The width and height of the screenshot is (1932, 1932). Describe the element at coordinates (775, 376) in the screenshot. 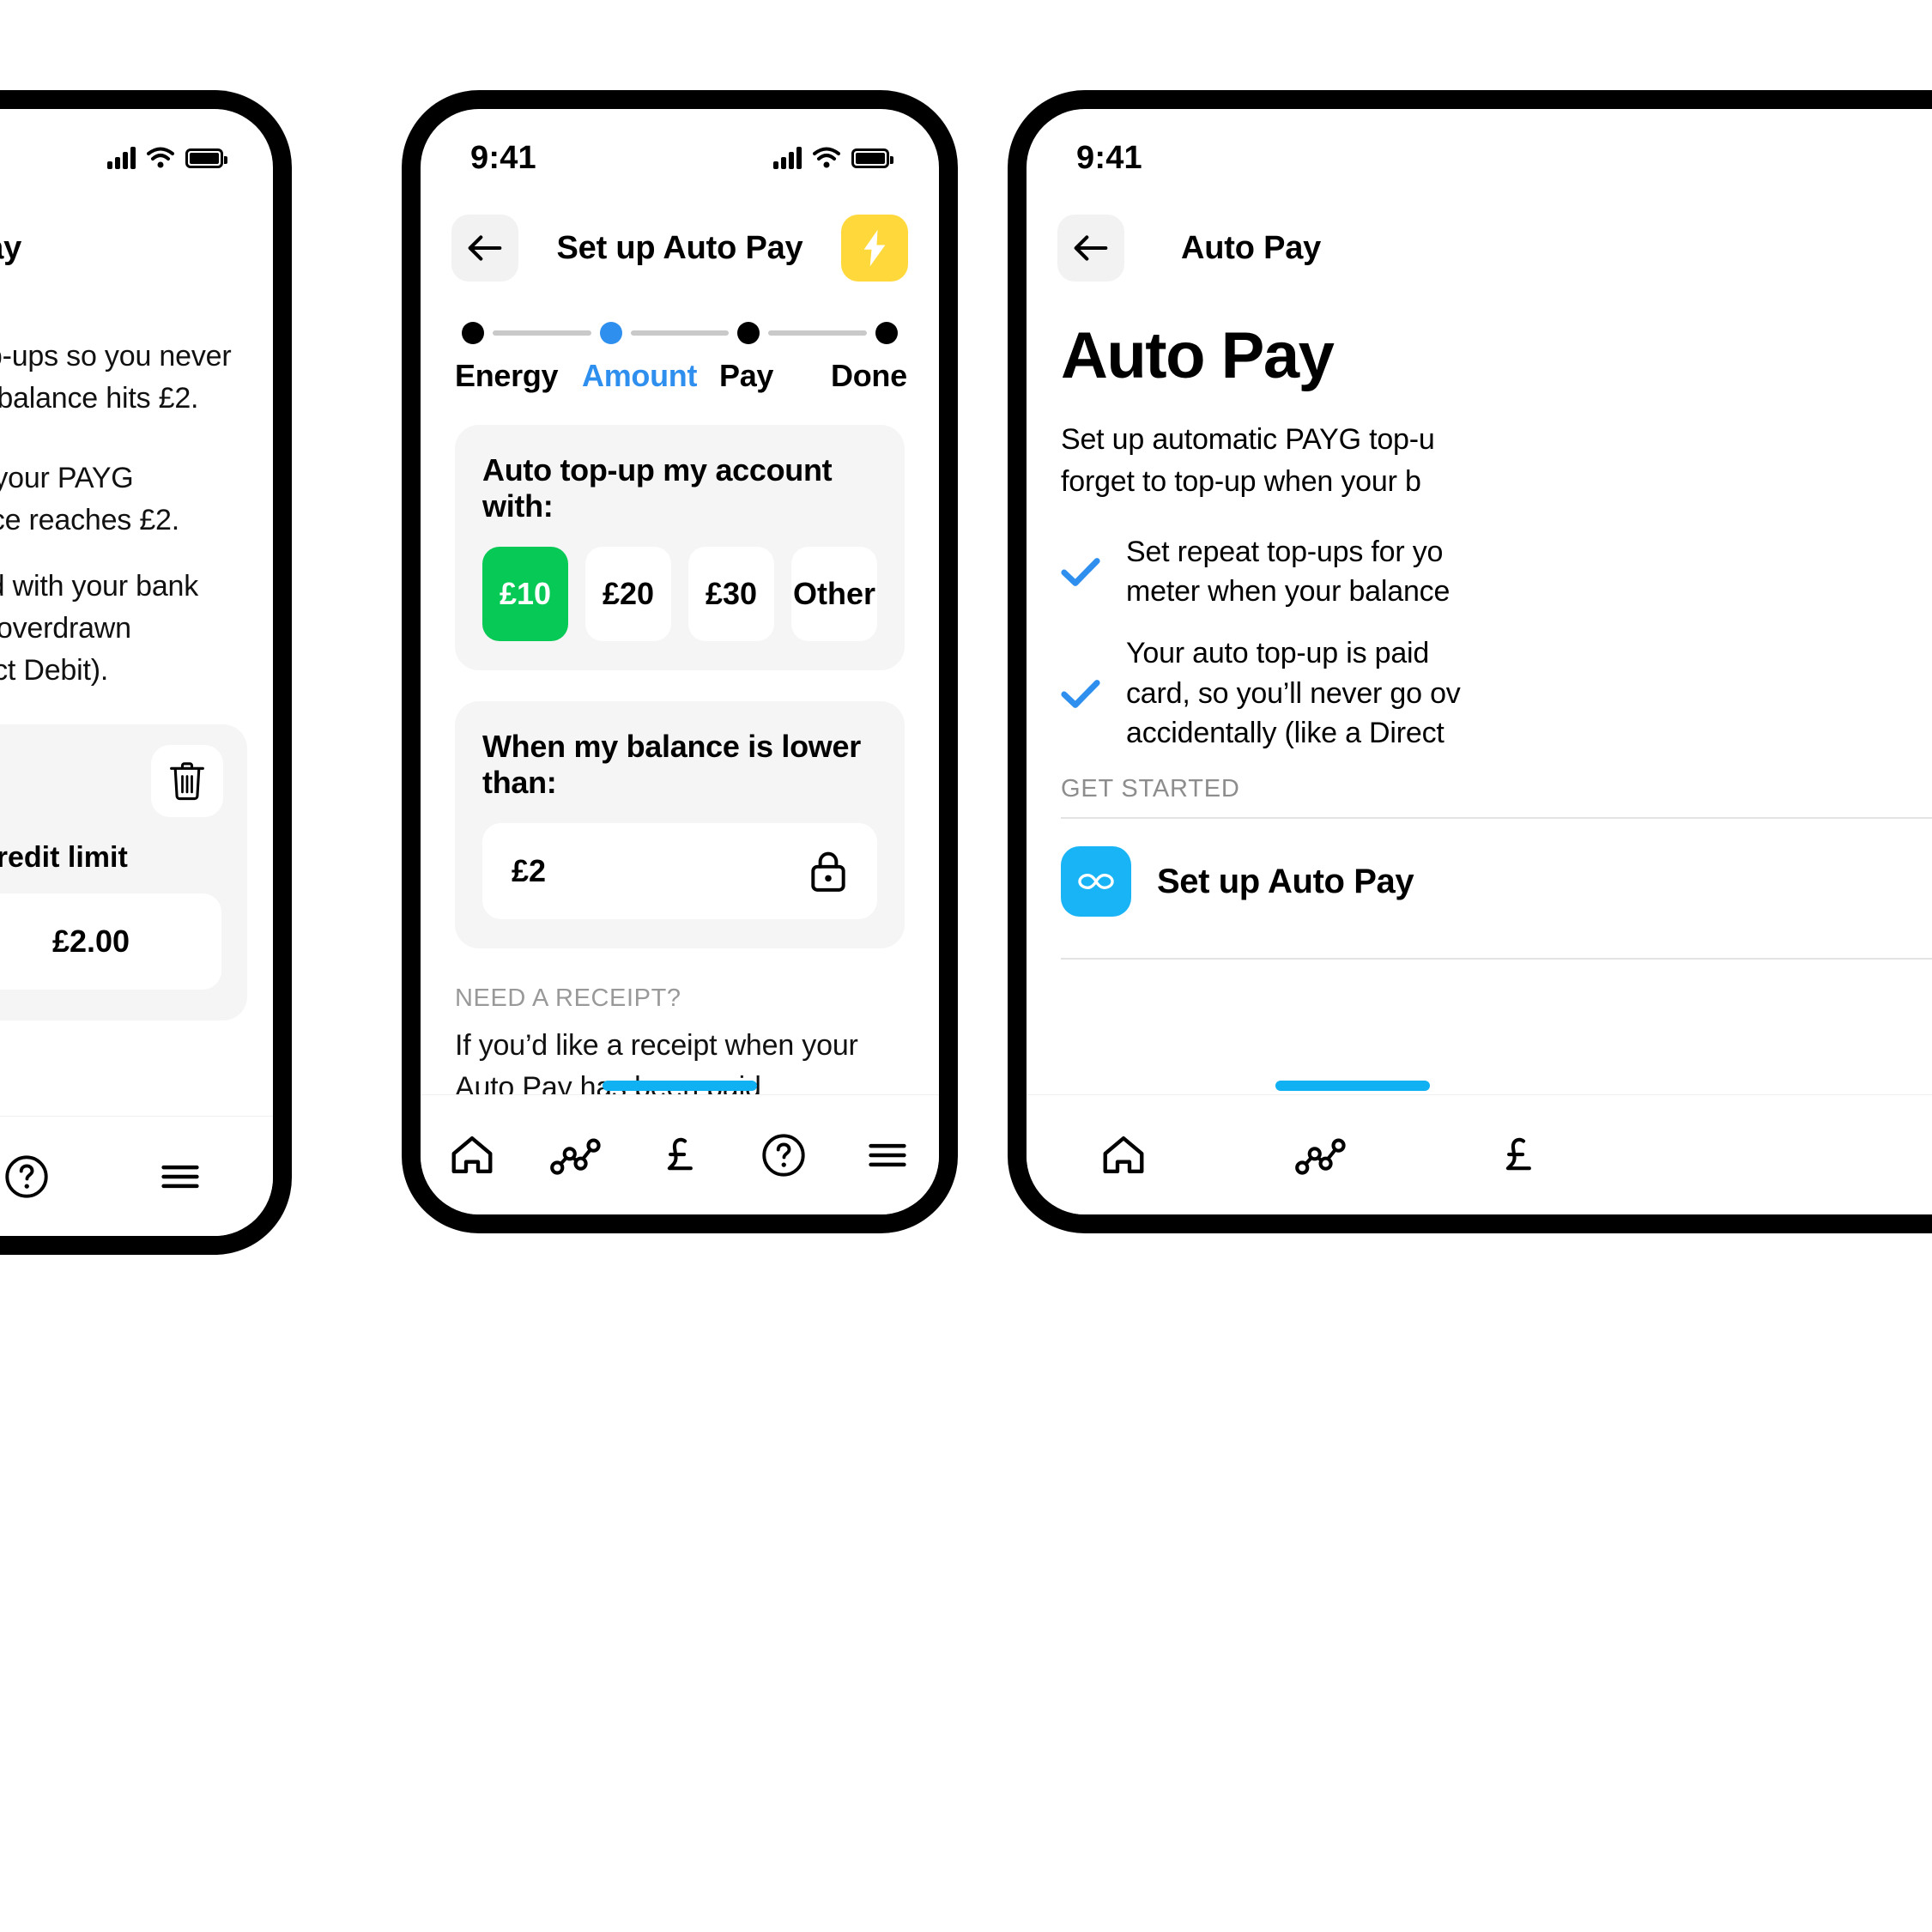

I see `step-label-pay: Pay` at that location.